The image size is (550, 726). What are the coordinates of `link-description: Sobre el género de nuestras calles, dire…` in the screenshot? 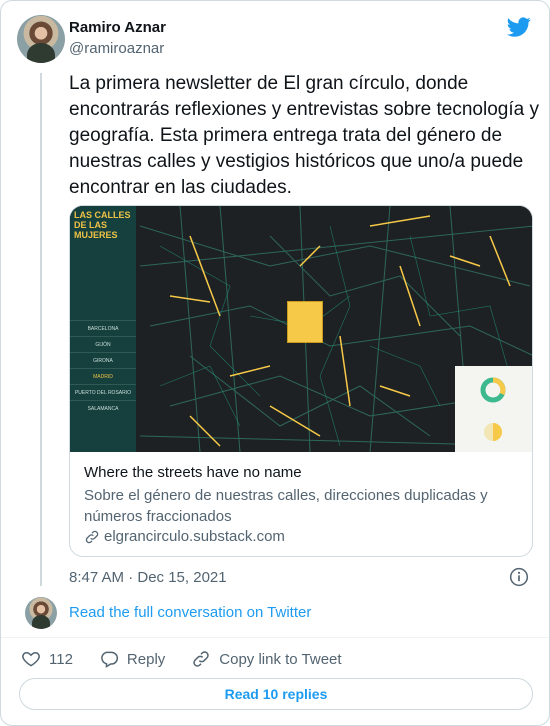 It's located at (286, 506).